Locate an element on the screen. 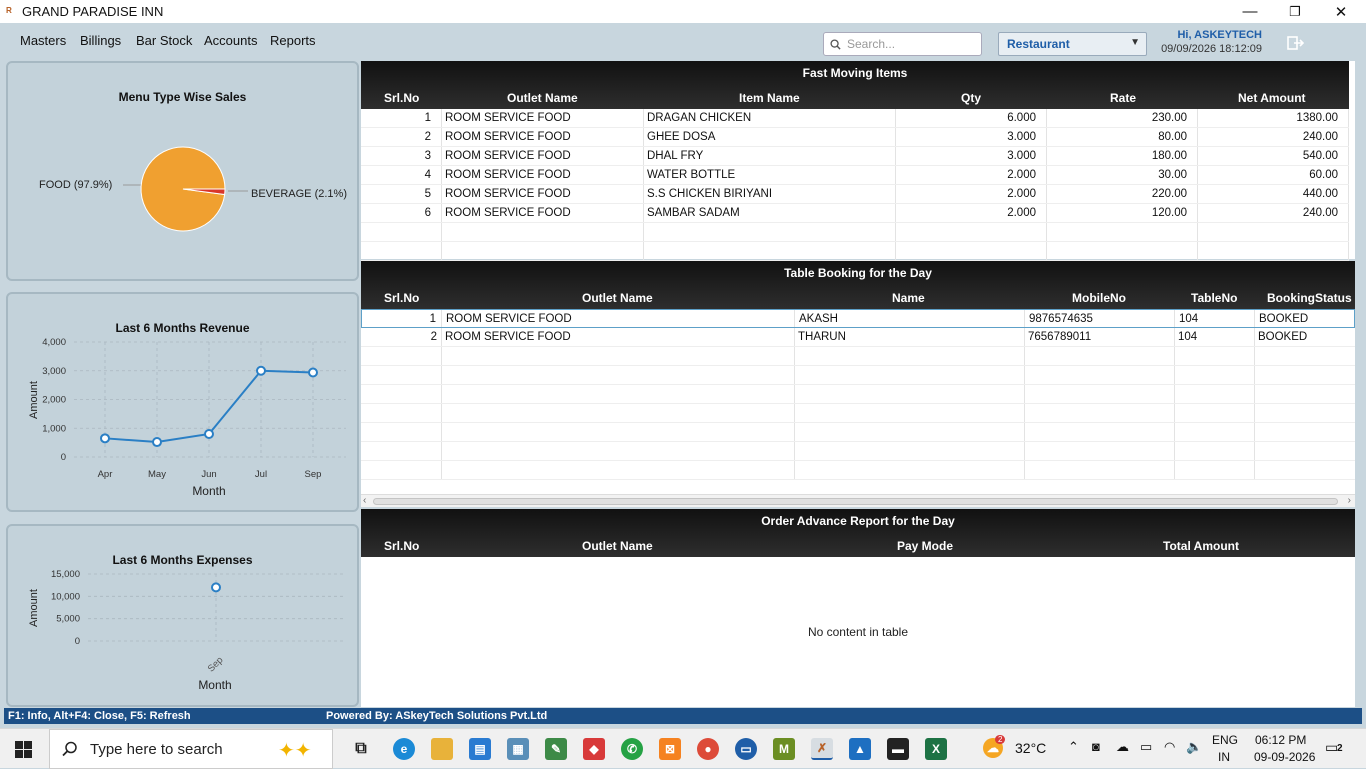 The height and width of the screenshot is (769, 1366). app-logo-icon: ᴿ is located at coordinates (9, 11).